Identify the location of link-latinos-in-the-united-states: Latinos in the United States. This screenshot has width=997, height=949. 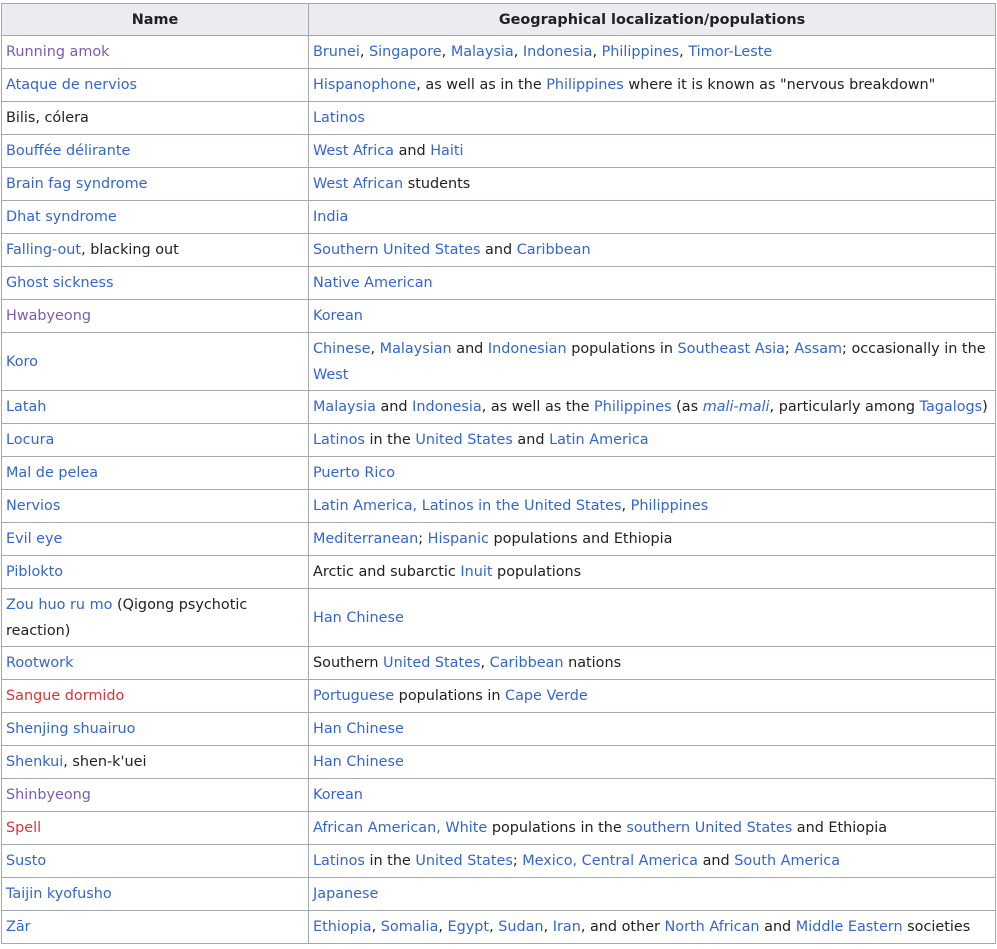
(522, 506).